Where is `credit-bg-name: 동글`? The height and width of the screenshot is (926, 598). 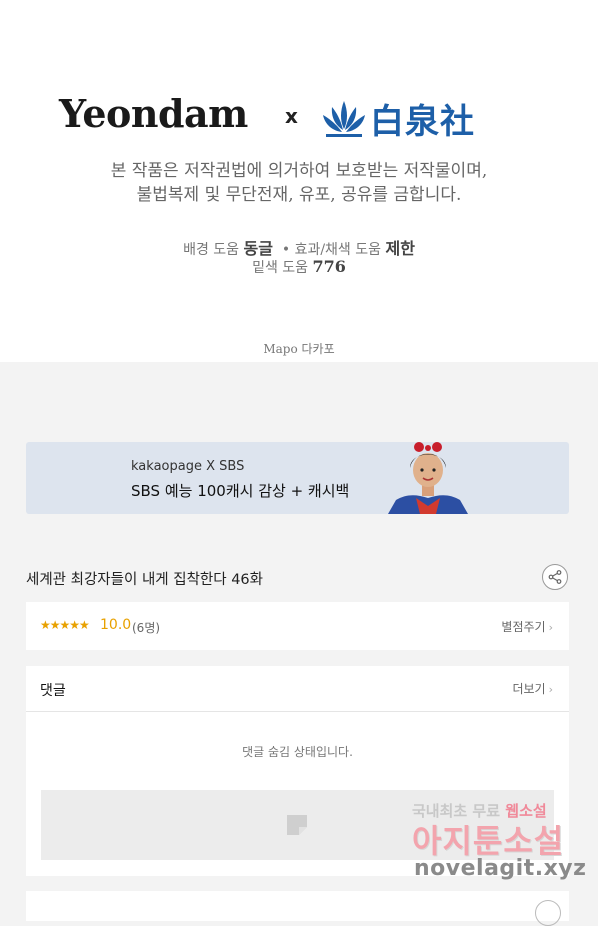
credit-bg-name: 동글 is located at coordinates (258, 248).